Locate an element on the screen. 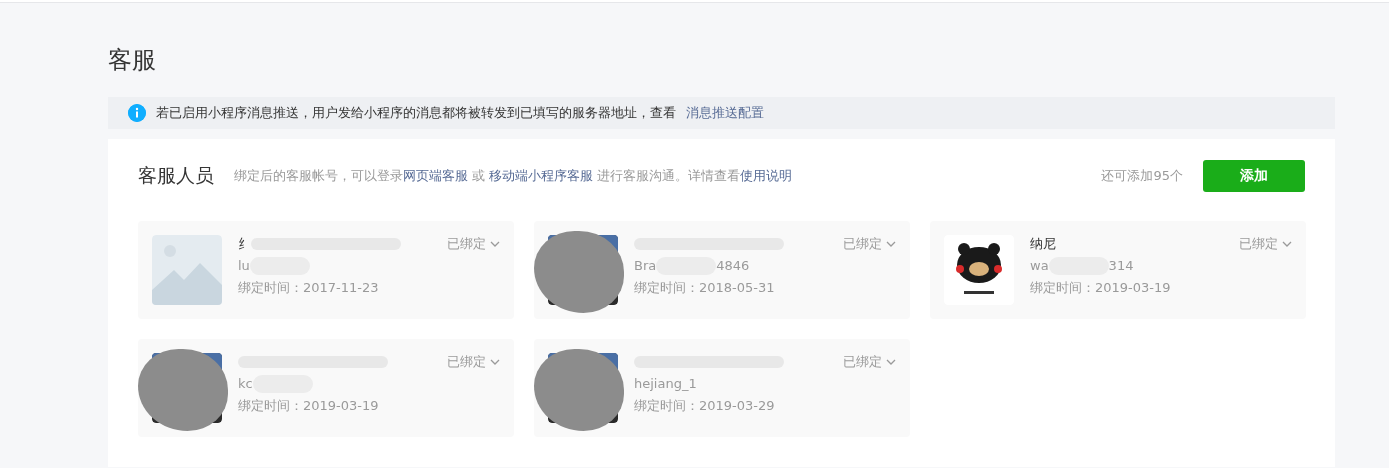 The width and height of the screenshot is (1389, 472). settings-link: 消息推送配置 is located at coordinates (725, 113).